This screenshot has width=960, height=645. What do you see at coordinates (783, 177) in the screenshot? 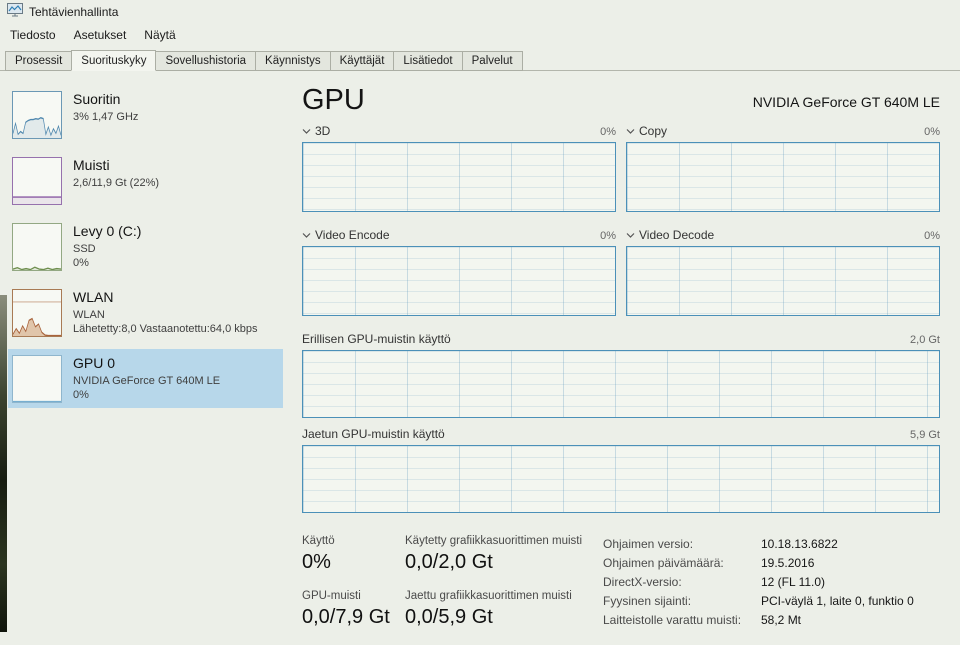
I see `chart-copy-graph` at bounding box center [783, 177].